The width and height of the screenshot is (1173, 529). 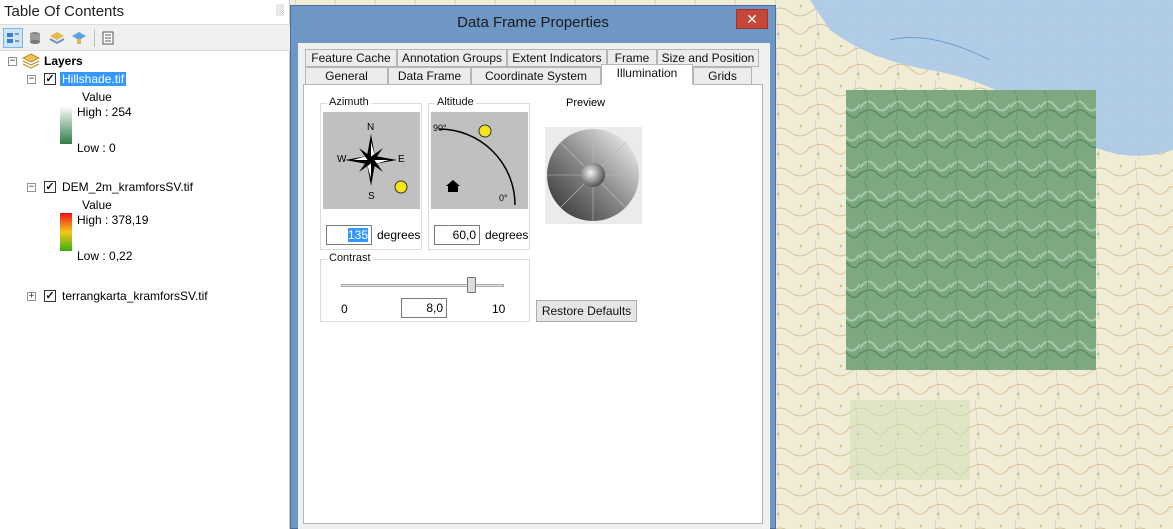 I want to click on tab-coordinate-system: Coordinate System, so click(x=536, y=76).